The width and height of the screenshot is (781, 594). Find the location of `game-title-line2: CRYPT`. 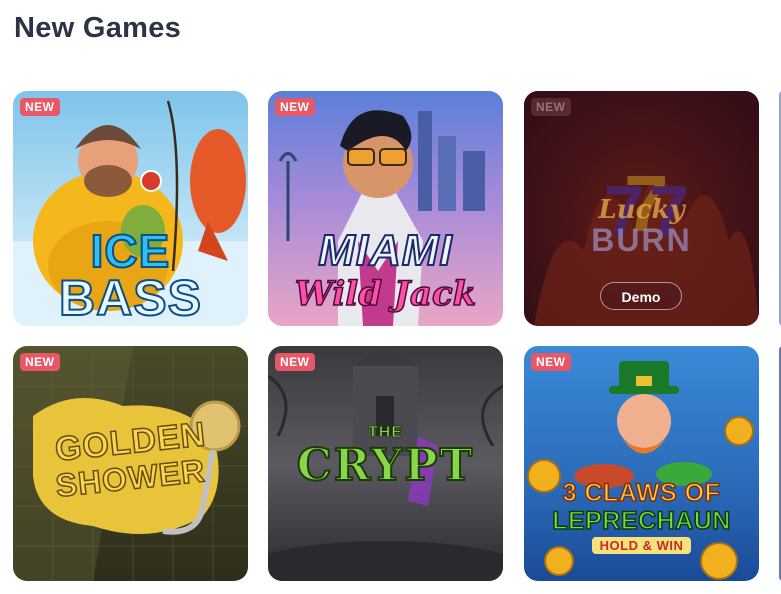

game-title-line2: CRYPT is located at coordinates (385, 465).